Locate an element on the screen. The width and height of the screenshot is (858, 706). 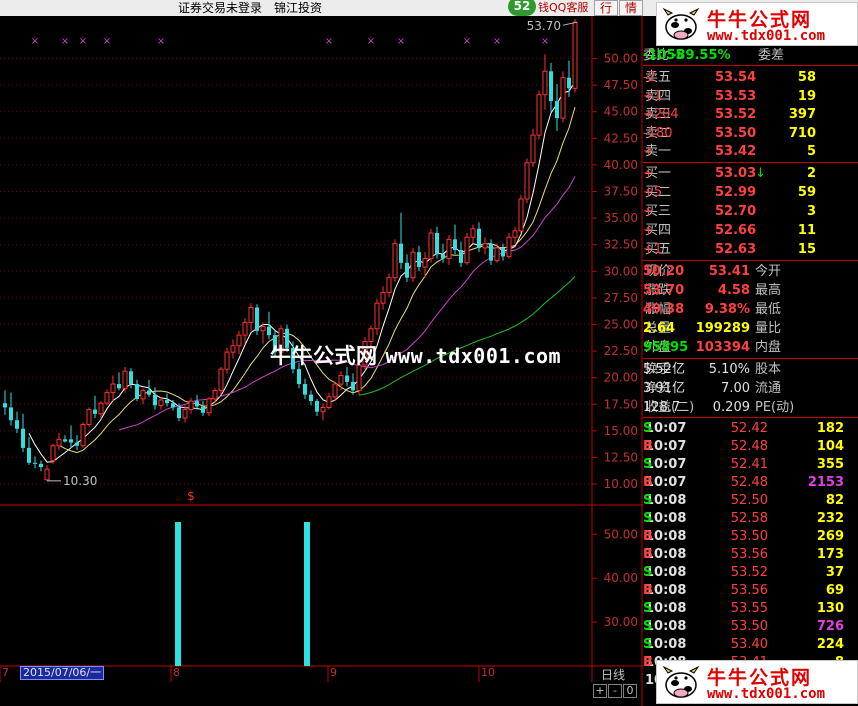
info-button: 情 is located at coordinates (631, 8).